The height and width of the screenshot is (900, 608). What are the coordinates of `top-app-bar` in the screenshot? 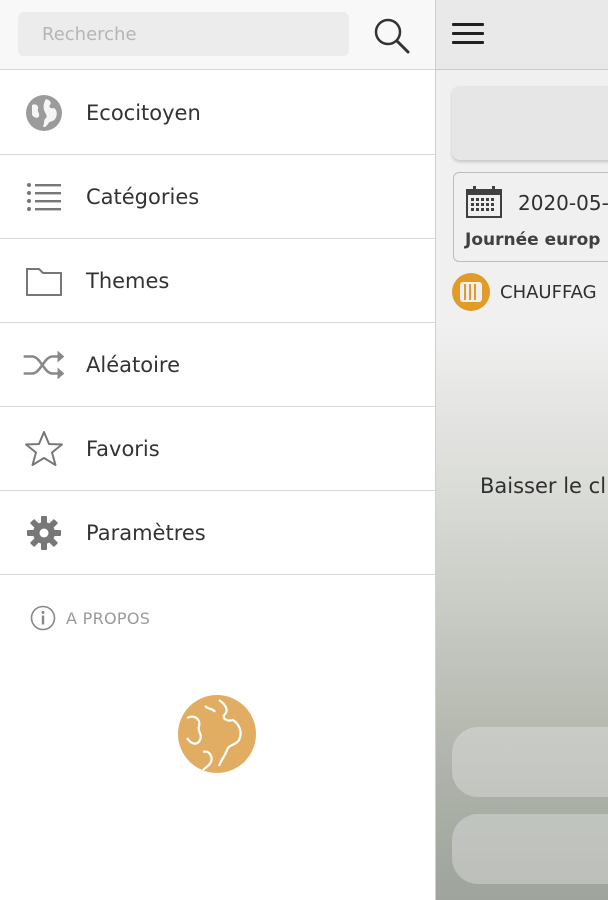 It's located at (522, 35).